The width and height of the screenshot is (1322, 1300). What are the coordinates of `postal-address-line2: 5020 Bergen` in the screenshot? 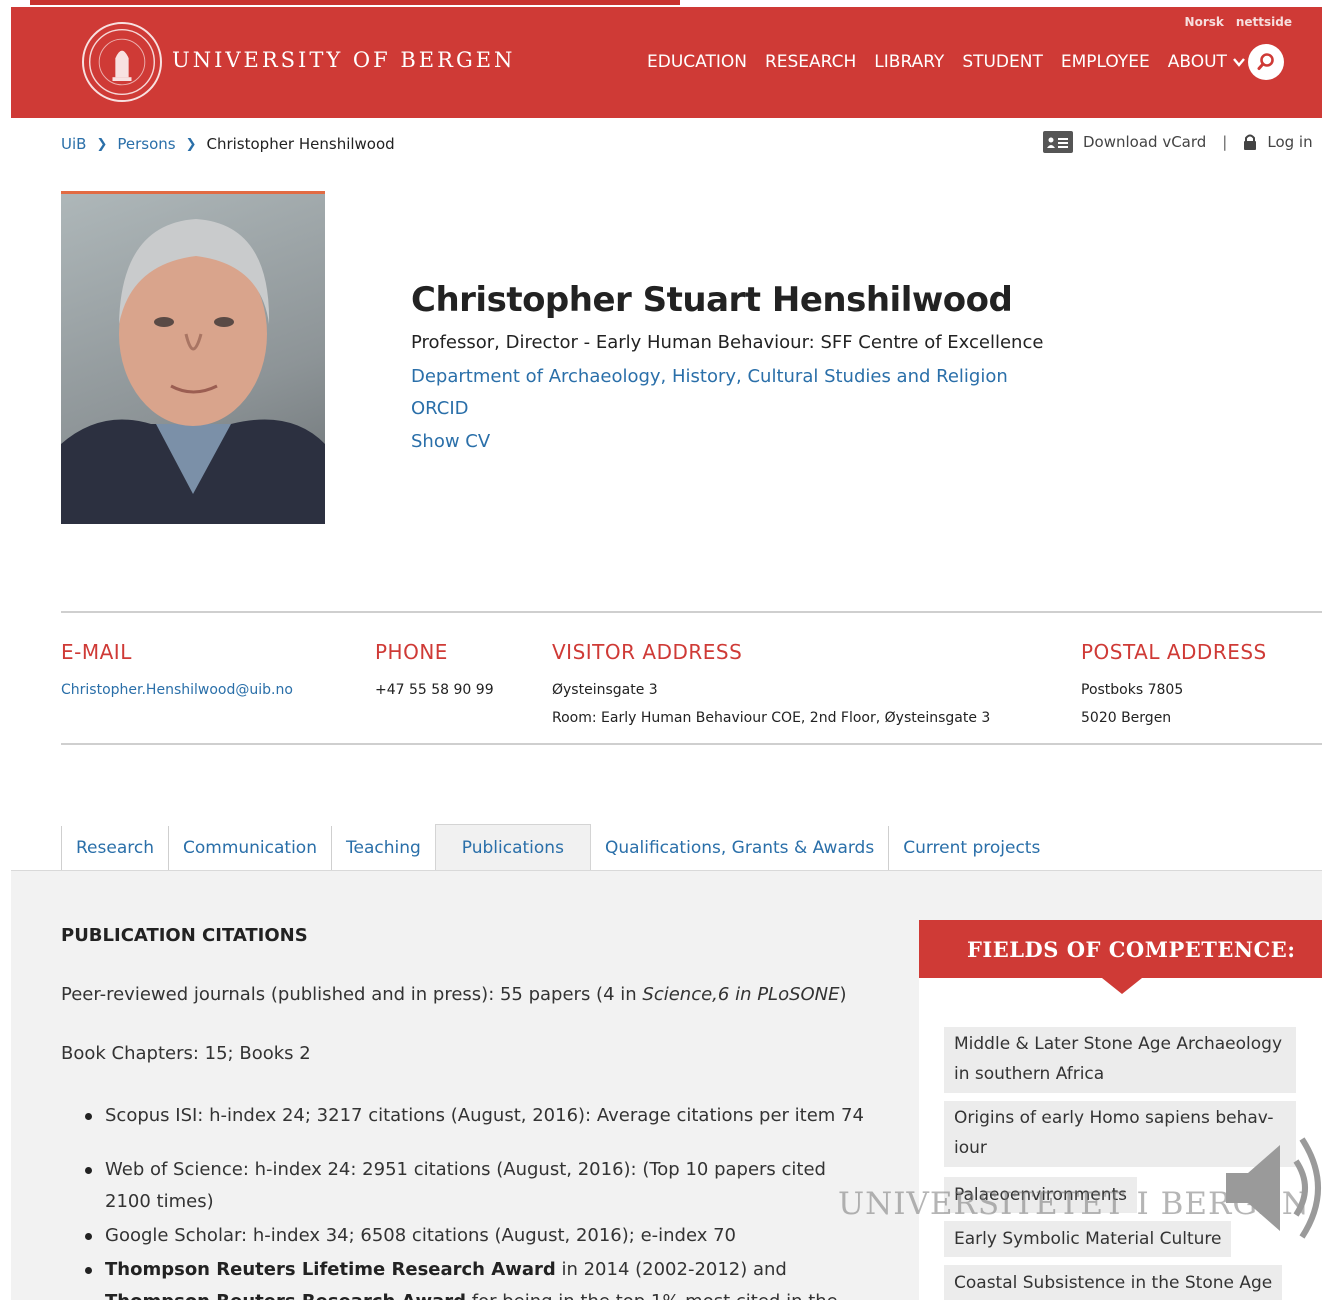 It's located at (1126, 718).